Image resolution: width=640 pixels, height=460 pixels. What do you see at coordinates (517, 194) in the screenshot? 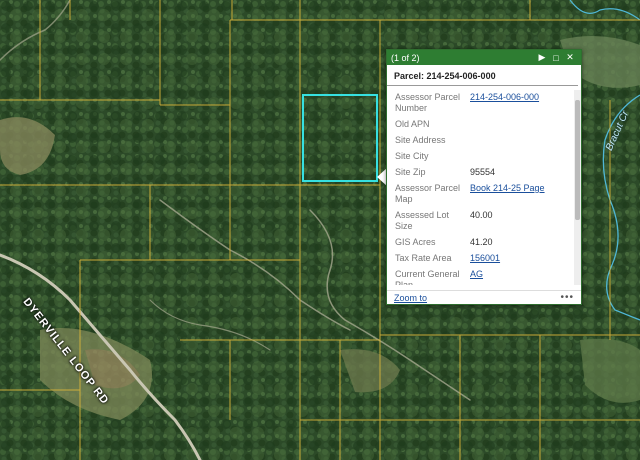
I see `attribute-value: Book 214-25 Page` at bounding box center [517, 194].